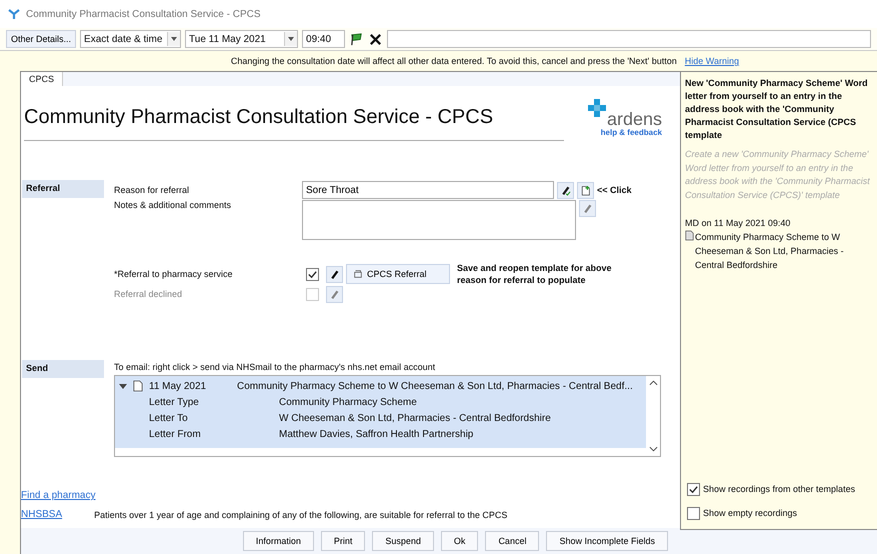 The width and height of the screenshot is (877, 554). Describe the element at coordinates (58, 495) in the screenshot. I see `link: Find a pharmacy` at that location.